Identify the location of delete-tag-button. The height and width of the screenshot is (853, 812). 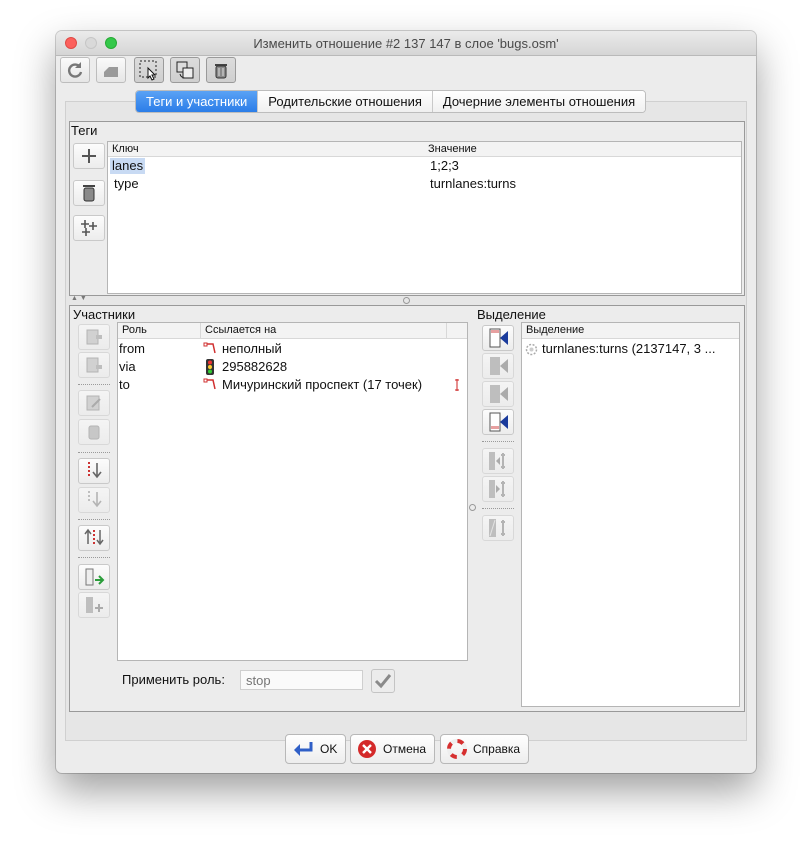
(89, 193).